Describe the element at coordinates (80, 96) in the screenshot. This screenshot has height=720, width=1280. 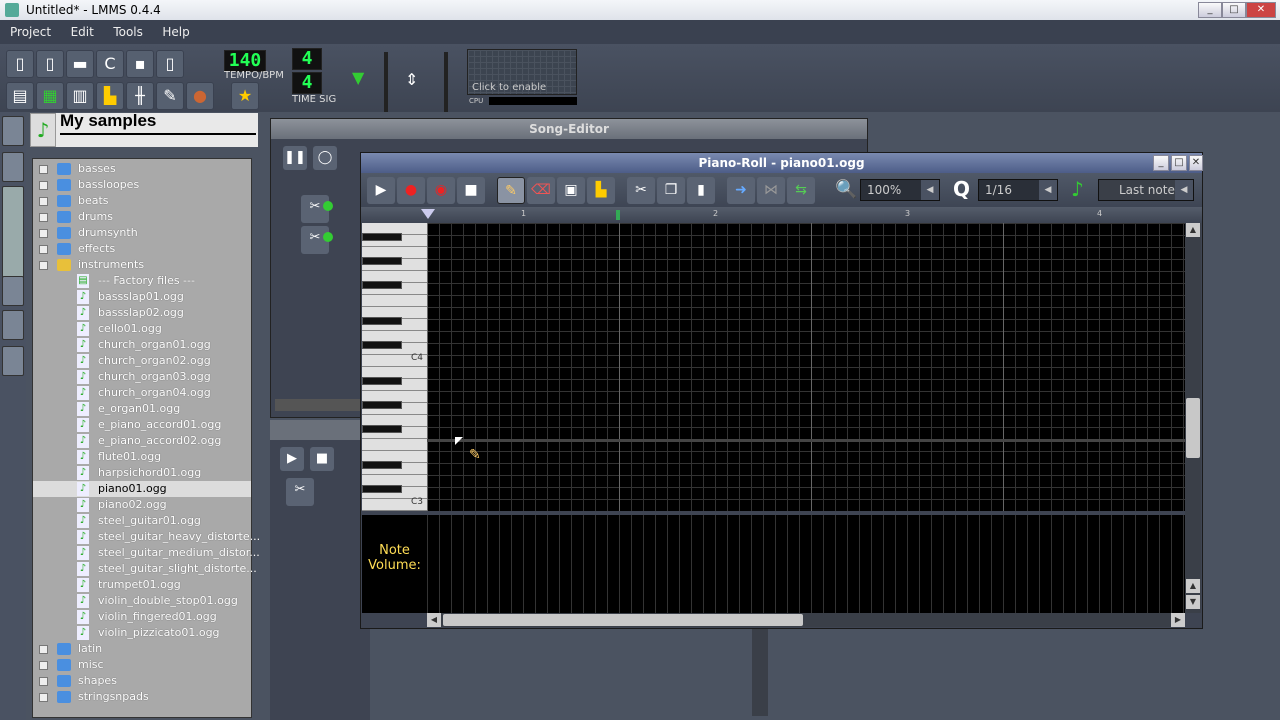
I see `piano-roll-icon: ▥` at that location.